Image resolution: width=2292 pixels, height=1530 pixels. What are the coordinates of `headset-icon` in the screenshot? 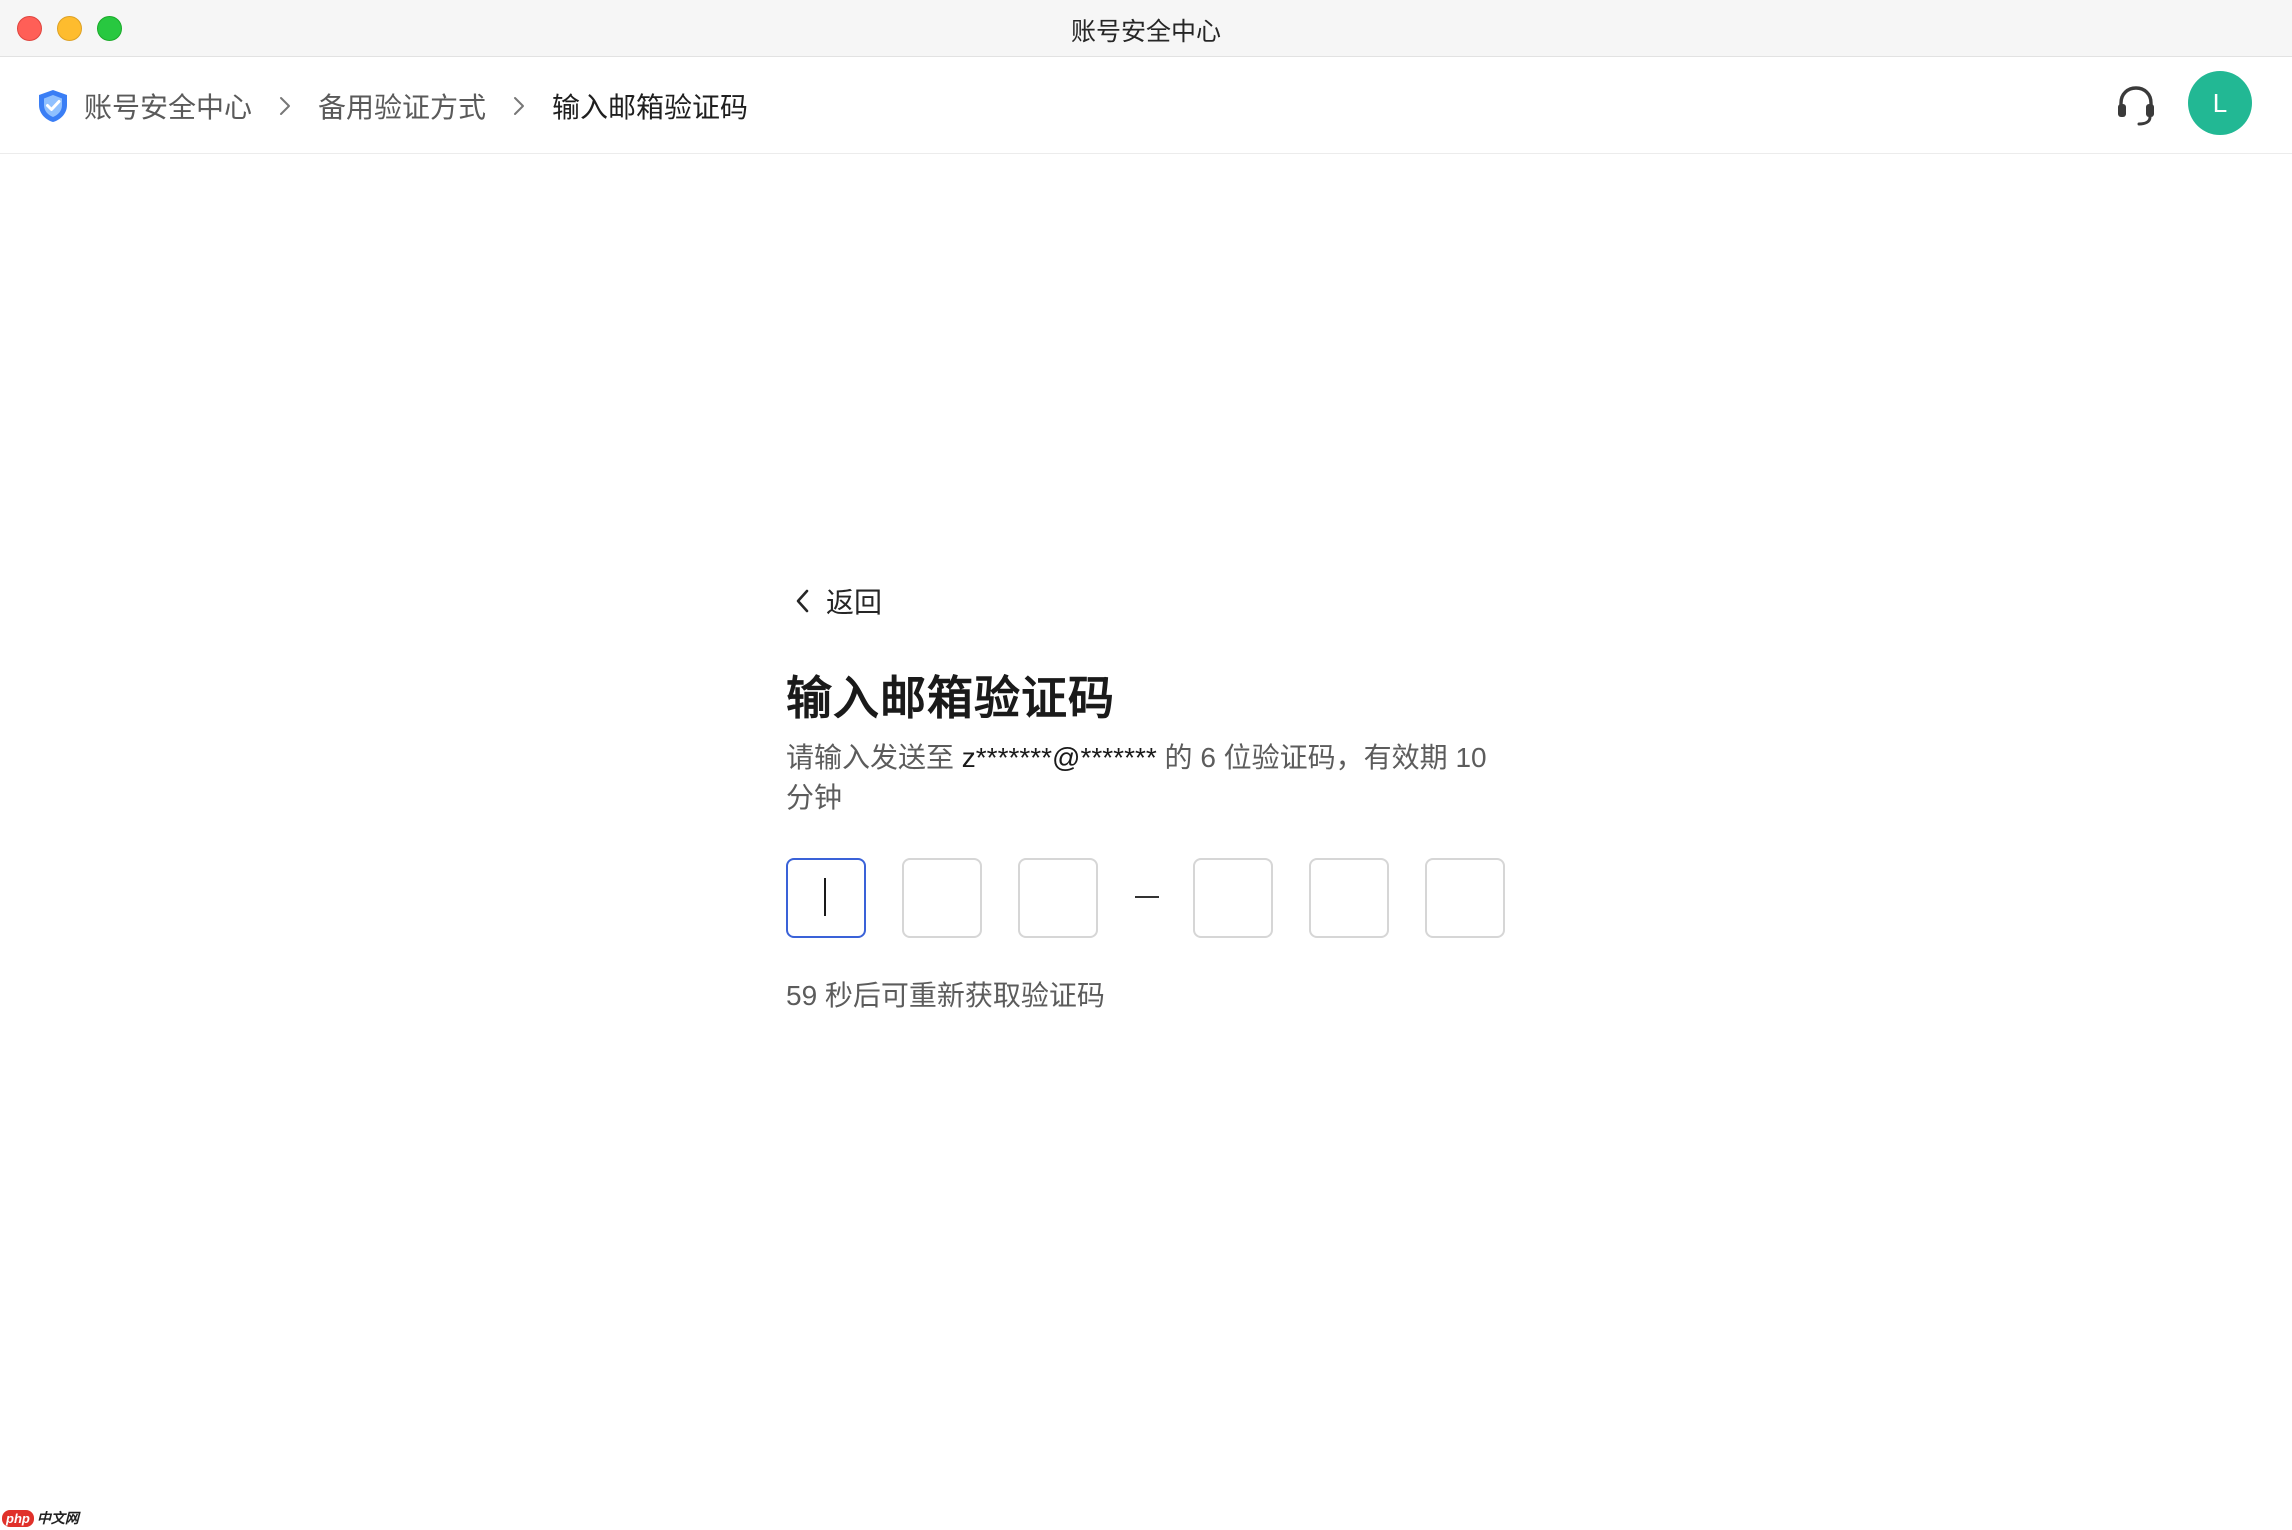 It's located at (2136, 106).